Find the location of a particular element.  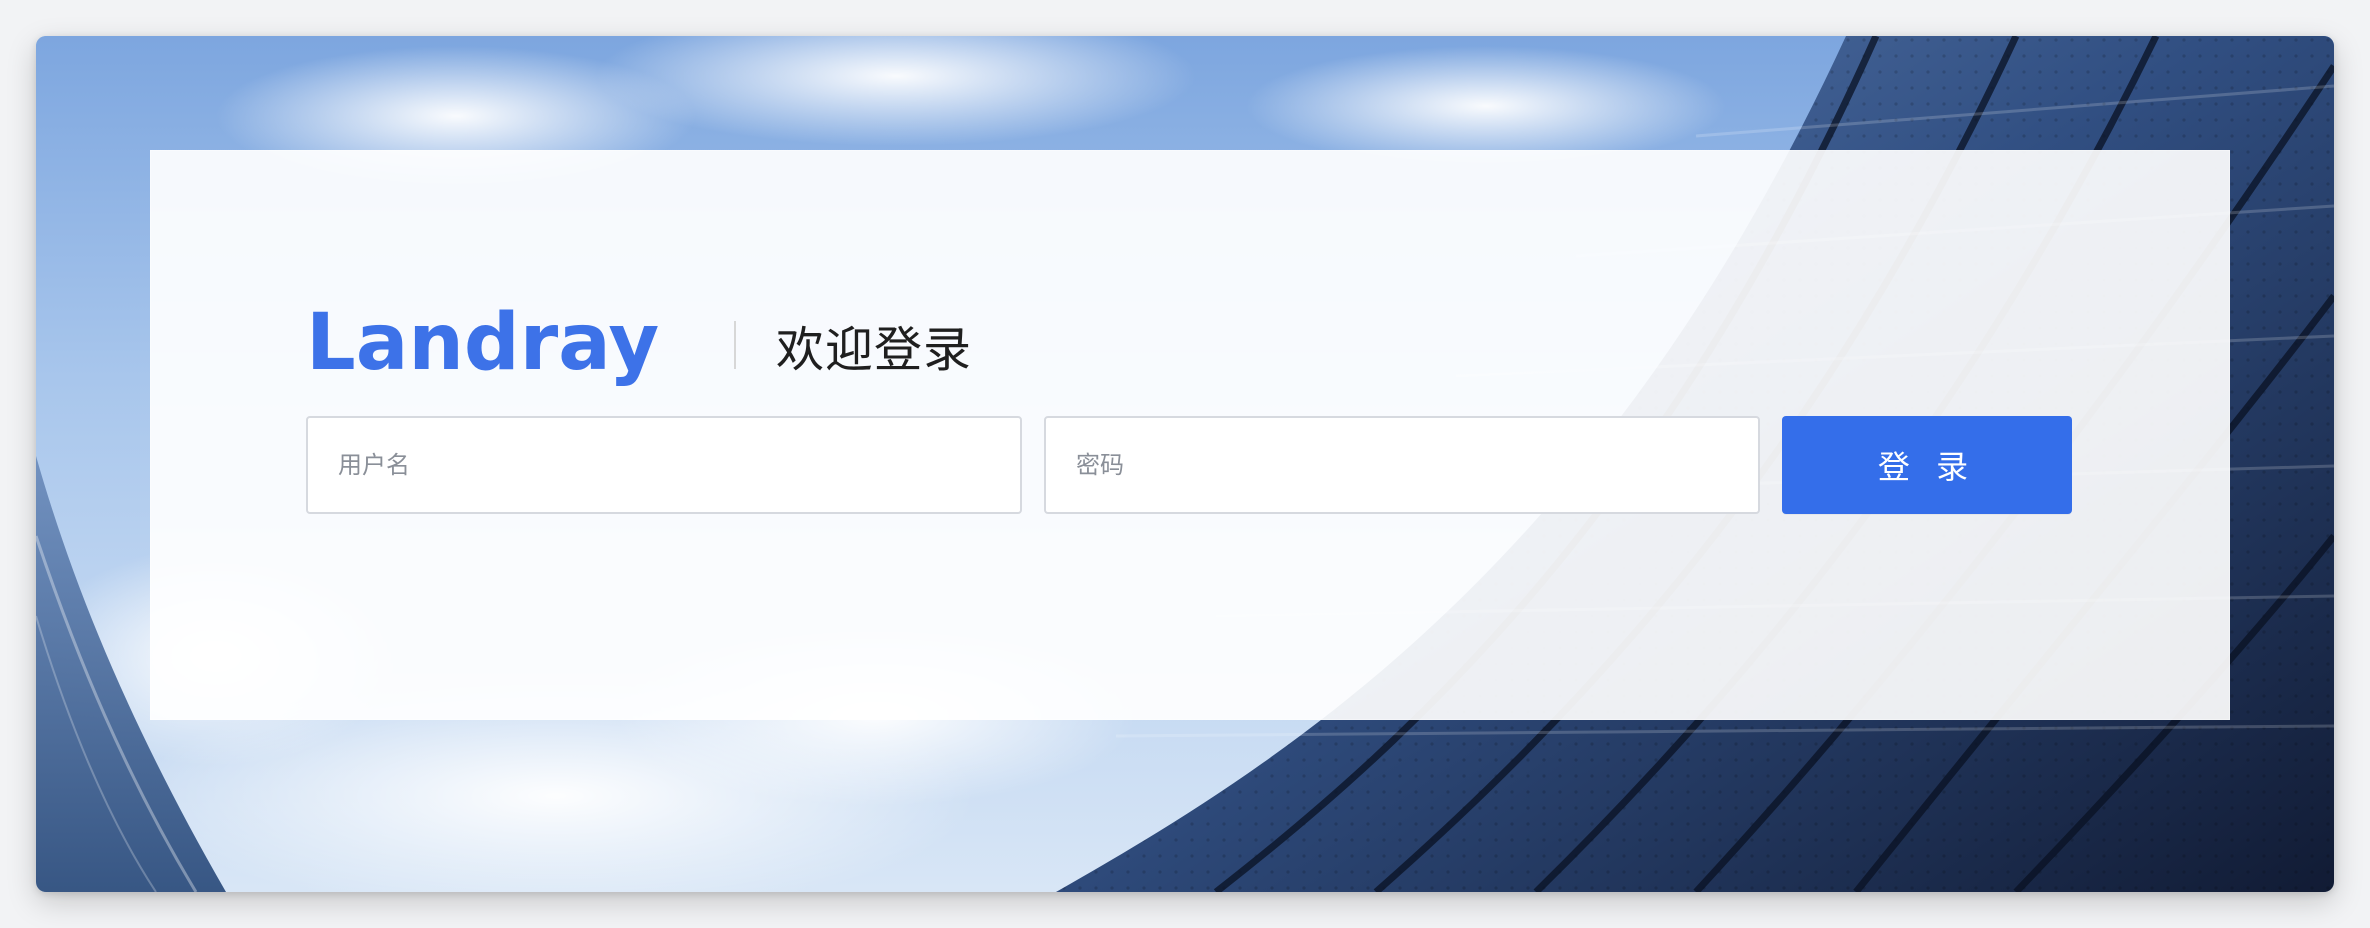

login-button: 登 录 is located at coordinates (1927, 465).